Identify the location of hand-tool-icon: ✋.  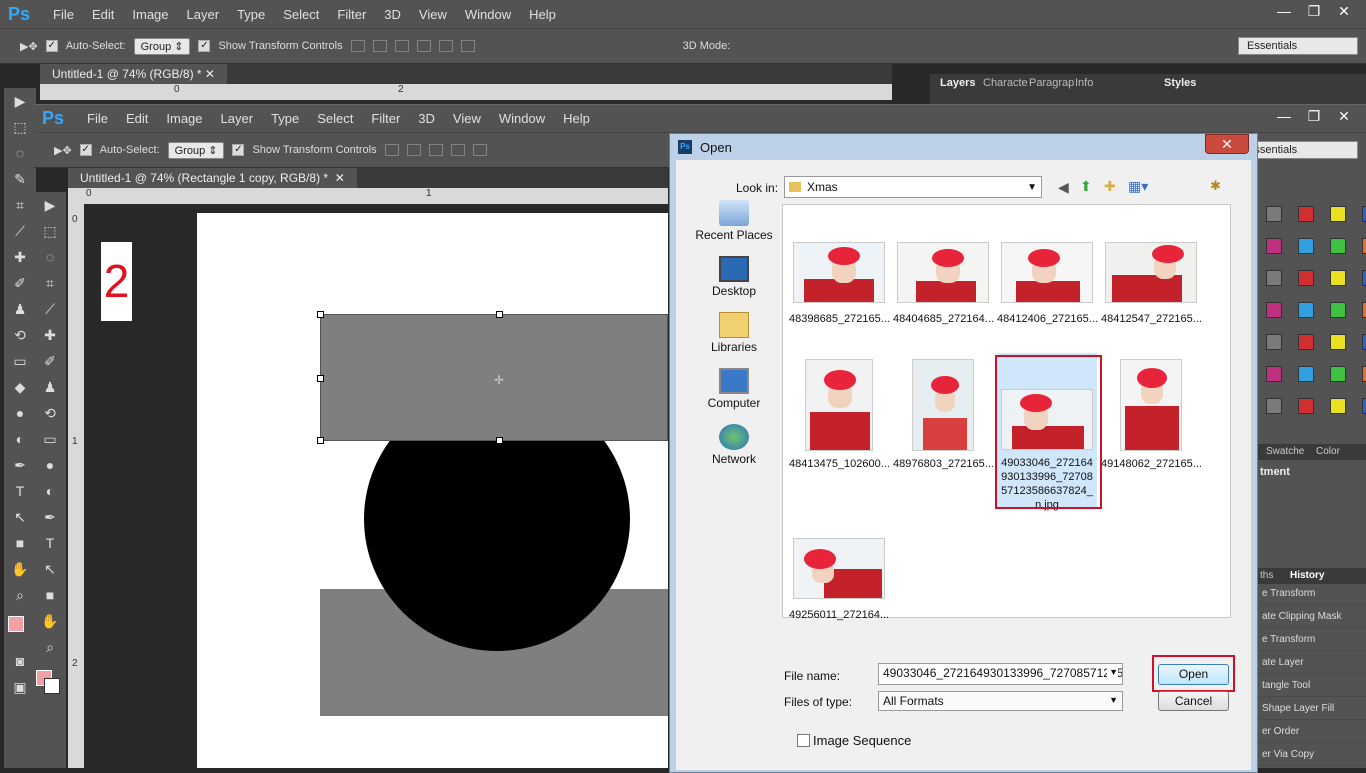
(50, 621).